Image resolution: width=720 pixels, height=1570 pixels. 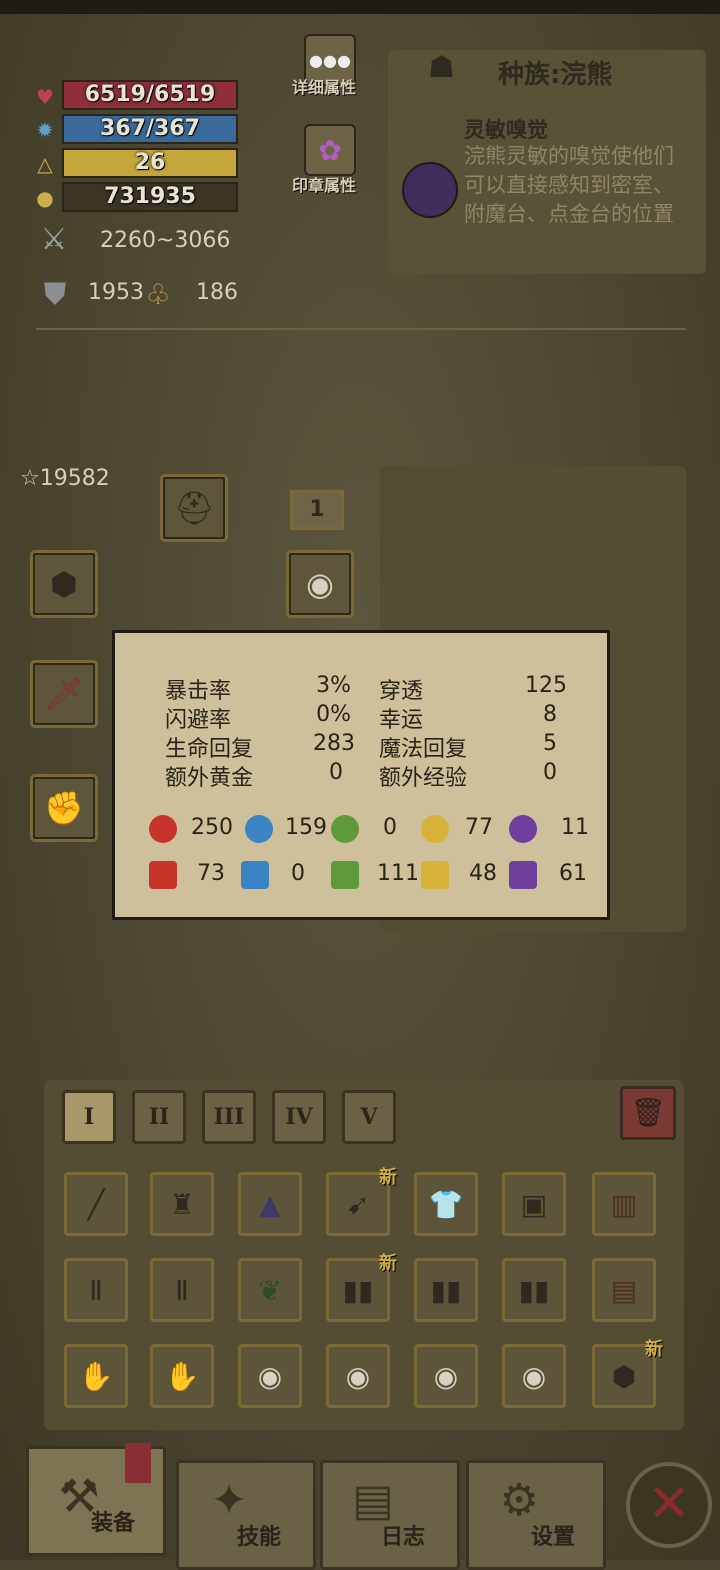 What do you see at coordinates (398, 873) in the screenshot?
I see `nature-resist-value: 111` at bounding box center [398, 873].